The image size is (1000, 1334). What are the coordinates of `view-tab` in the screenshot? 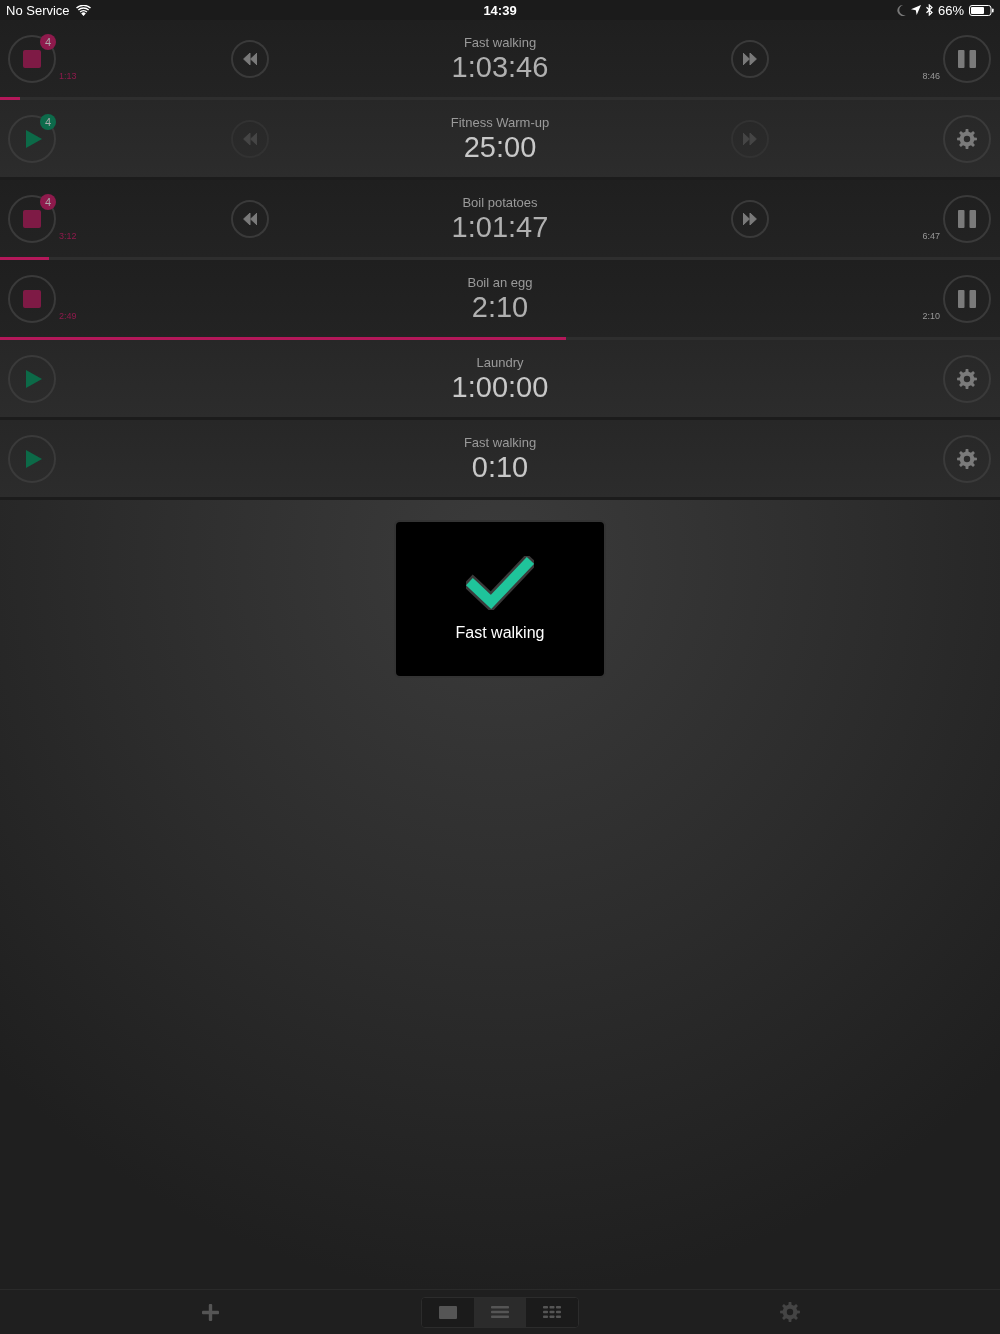 It's located at (500, 1312).